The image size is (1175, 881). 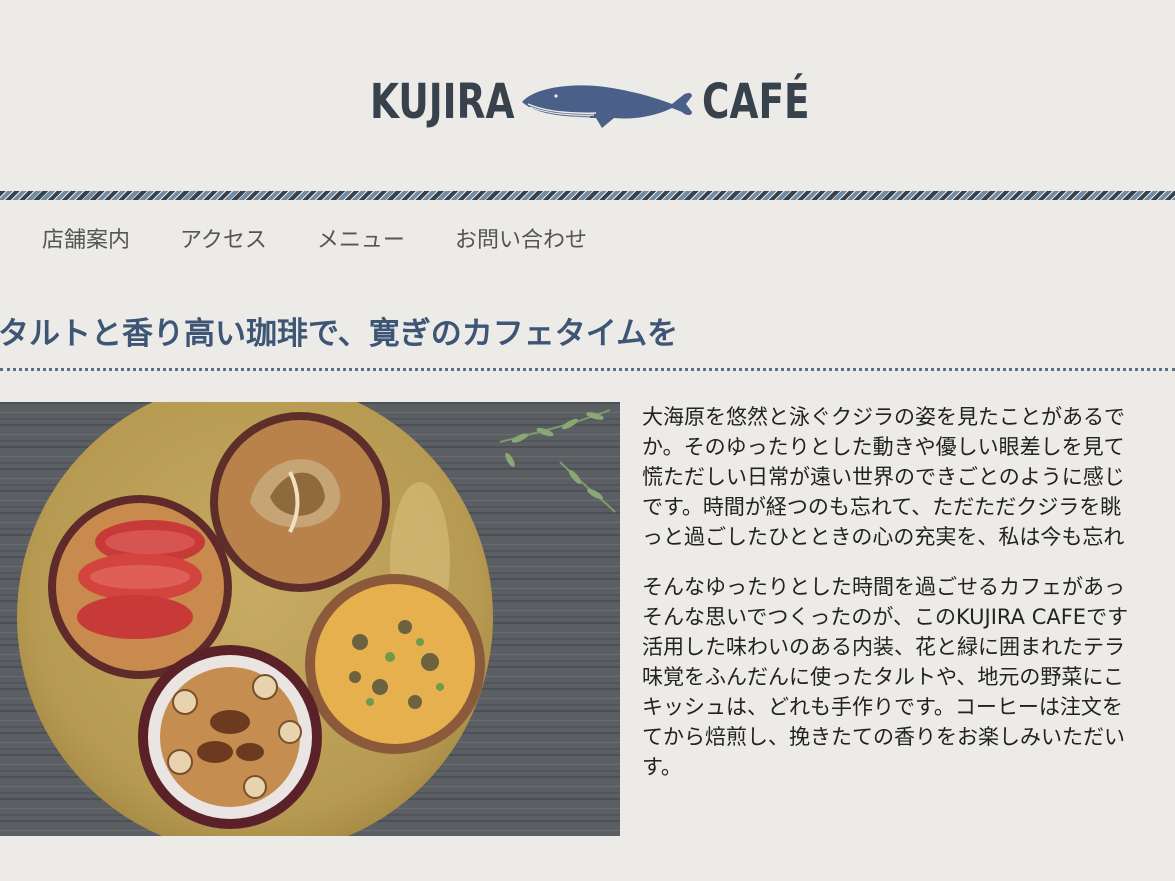 What do you see at coordinates (883, 647) in the screenshot?
I see `text-line: 活用した味わいのある内装、花と緑に囲まれたテラ` at bounding box center [883, 647].